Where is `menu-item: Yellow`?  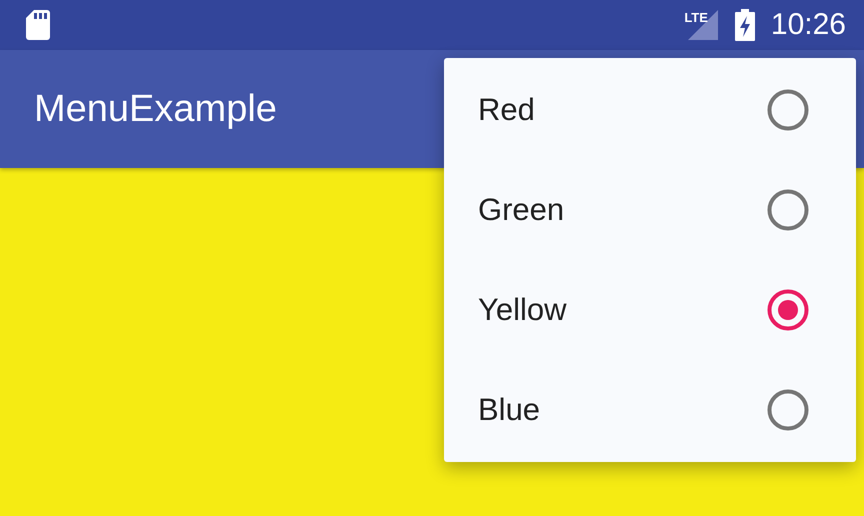
menu-item: Yellow is located at coordinates (650, 310).